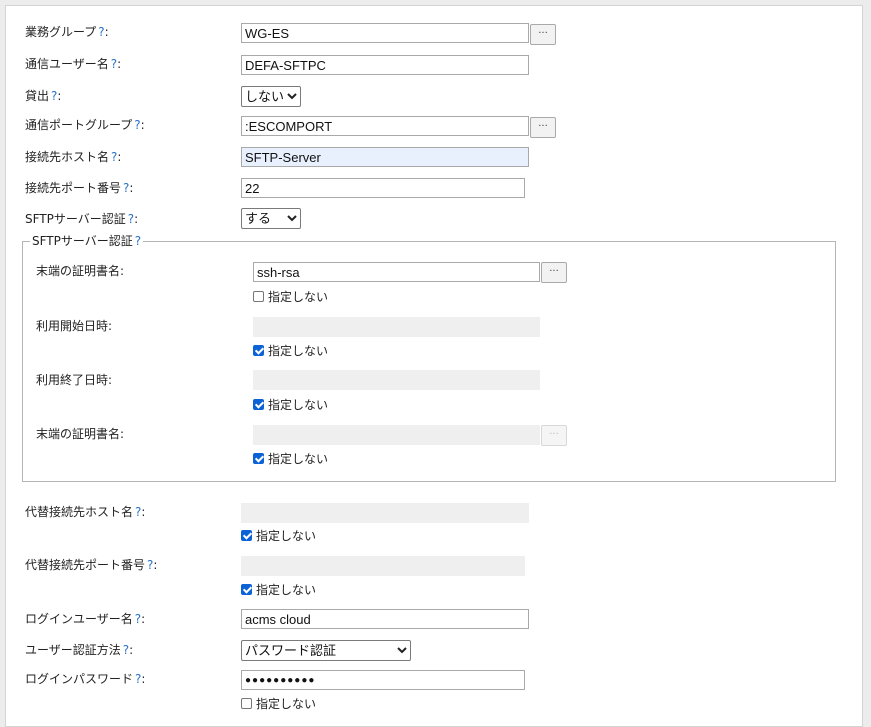 The image size is (871, 727). Describe the element at coordinates (278, 536) in the screenshot. I see `alt-host-unspecified-checkbox: 指定しない` at that location.